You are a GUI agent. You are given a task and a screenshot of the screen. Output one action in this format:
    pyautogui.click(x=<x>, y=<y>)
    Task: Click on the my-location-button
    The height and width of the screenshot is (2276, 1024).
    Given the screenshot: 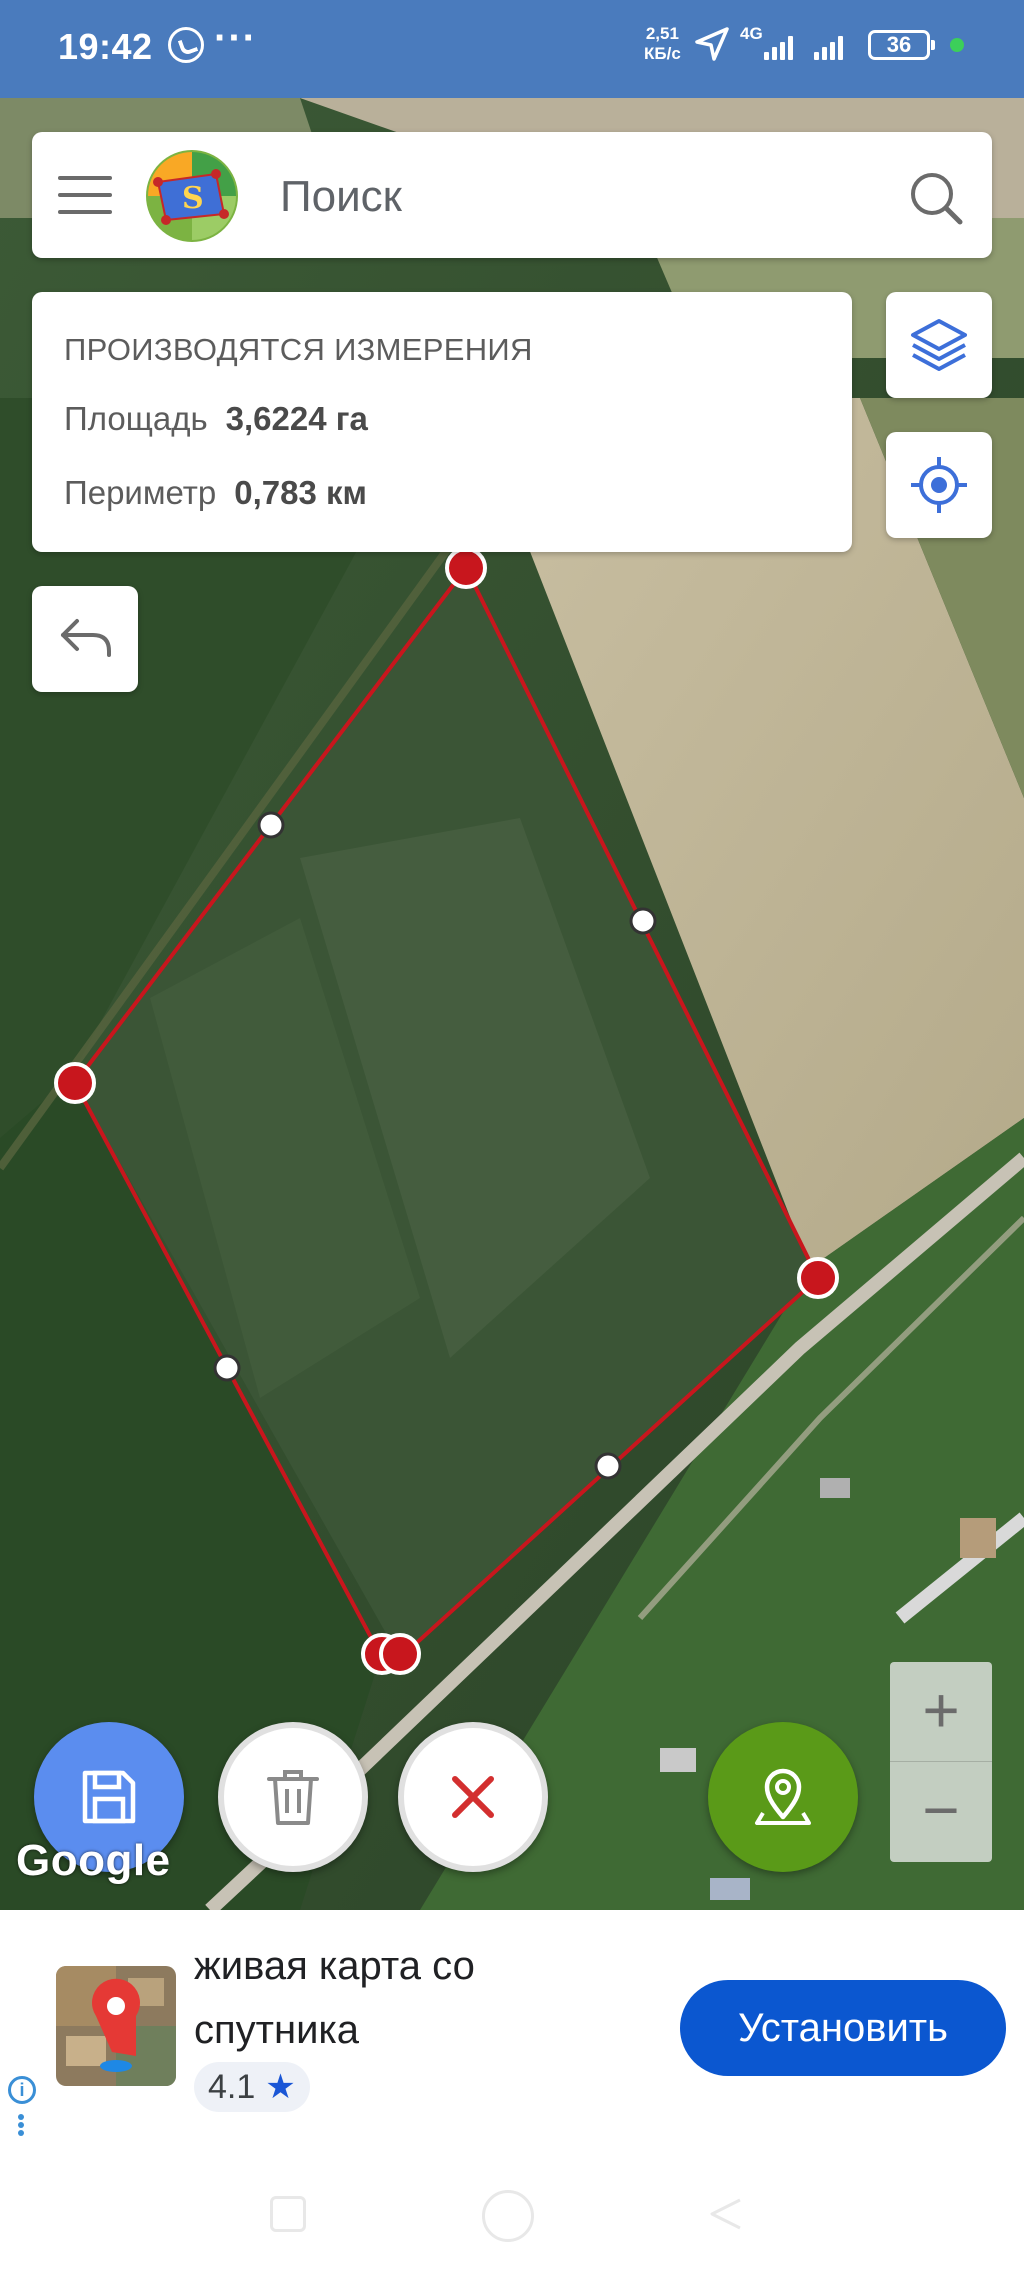 What is the action you would take?
    pyautogui.click(x=939, y=485)
    